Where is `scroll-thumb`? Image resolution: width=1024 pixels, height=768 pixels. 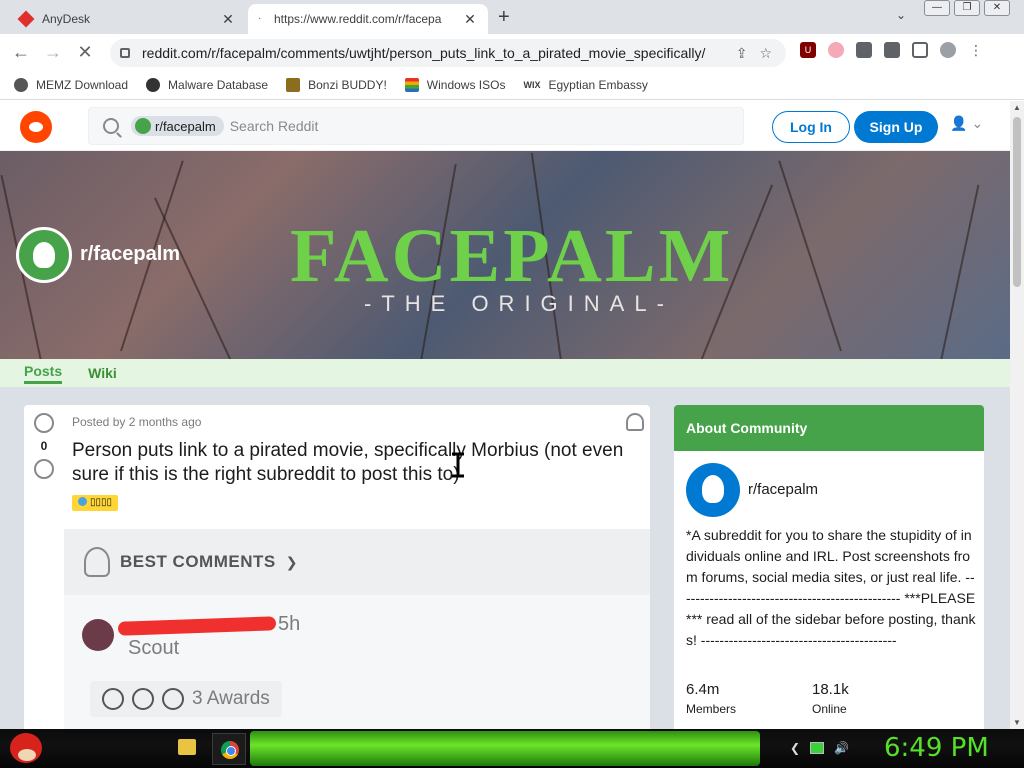 scroll-thumb is located at coordinates (1017, 202).